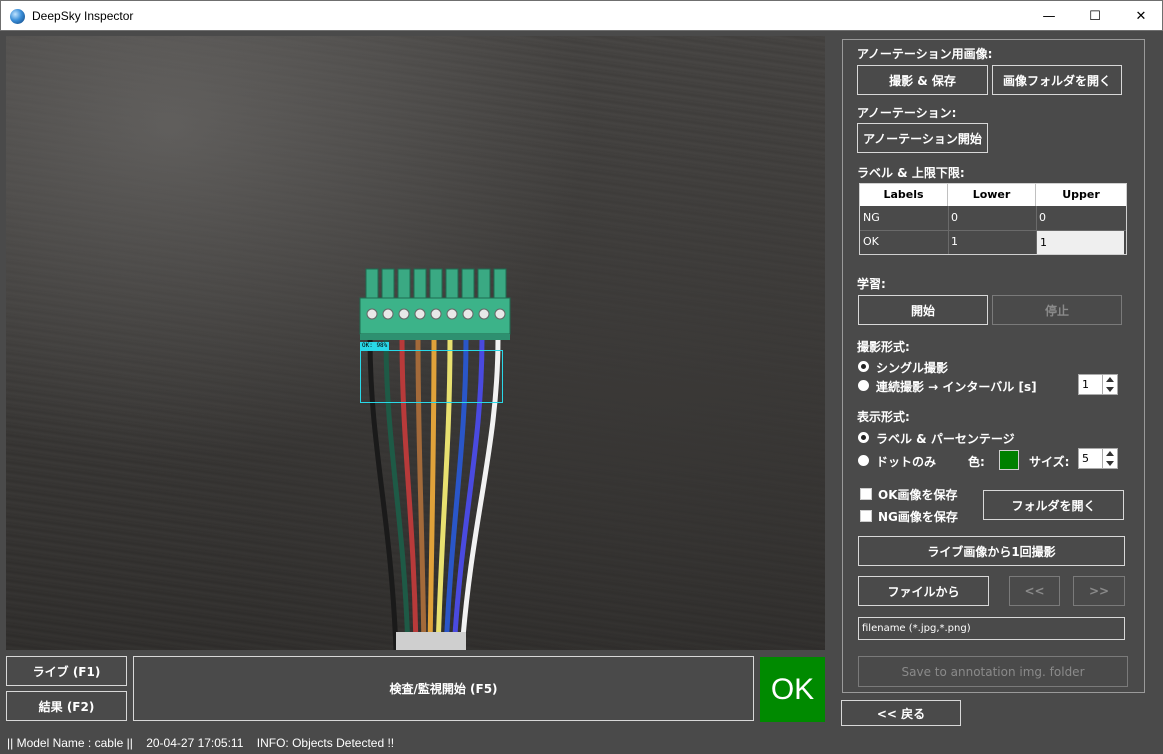  What do you see at coordinates (953, 242) in the screenshot?
I see `table-cell: 1` at bounding box center [953, 242].